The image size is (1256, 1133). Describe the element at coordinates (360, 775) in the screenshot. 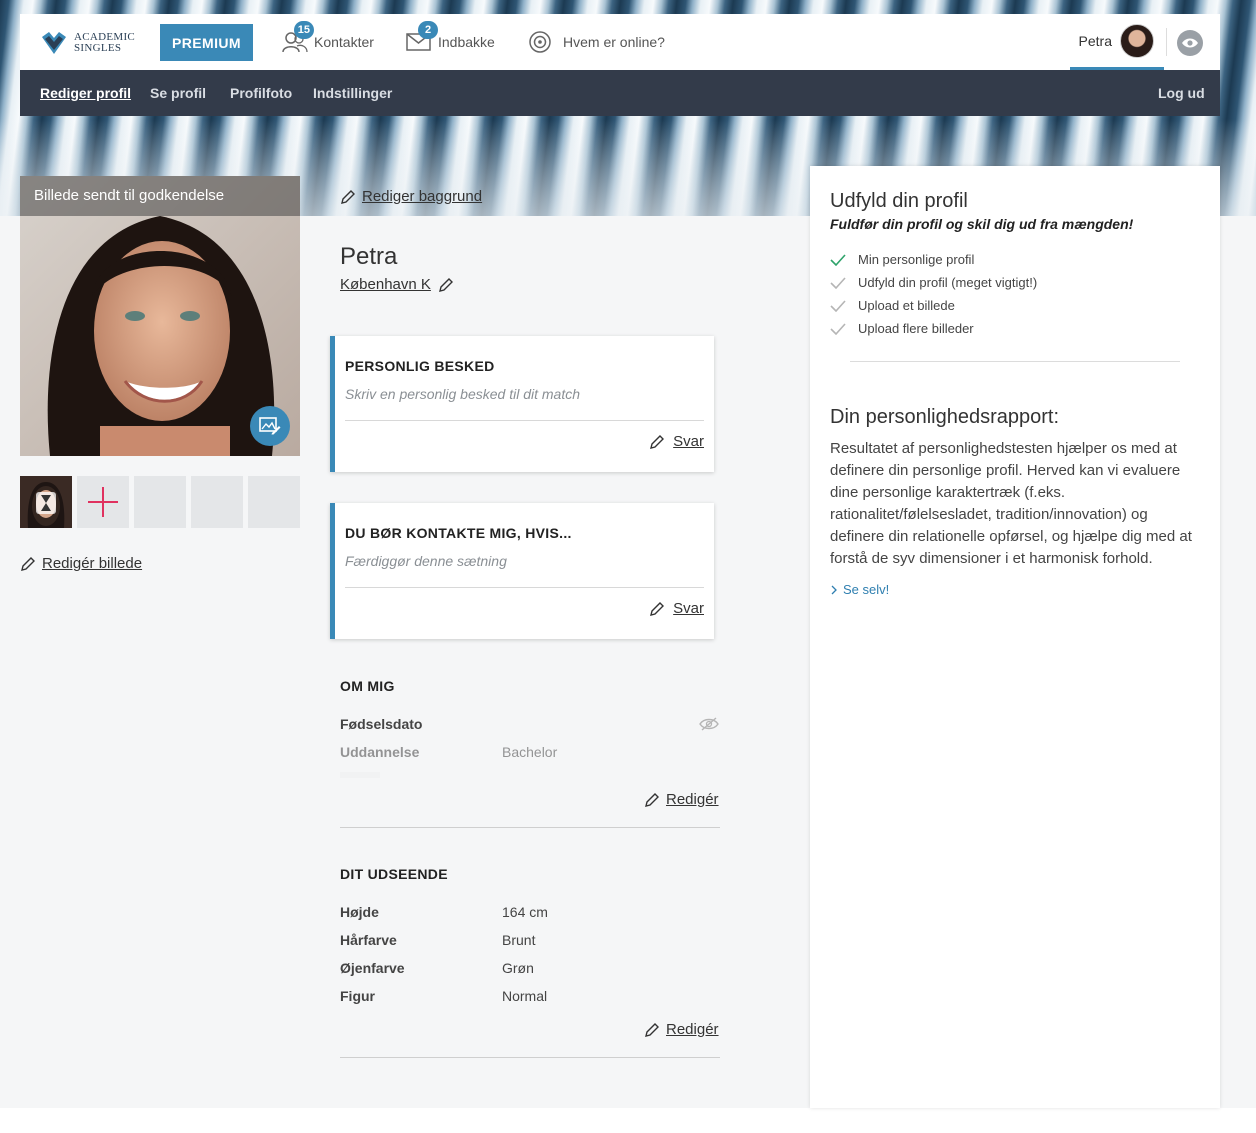

I see `faded-row` at that location.